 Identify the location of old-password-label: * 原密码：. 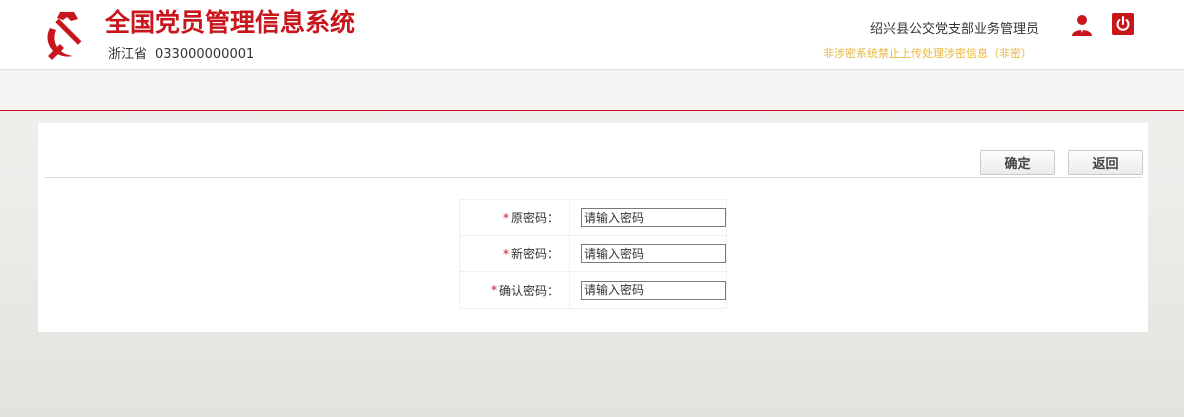
(515, 217).